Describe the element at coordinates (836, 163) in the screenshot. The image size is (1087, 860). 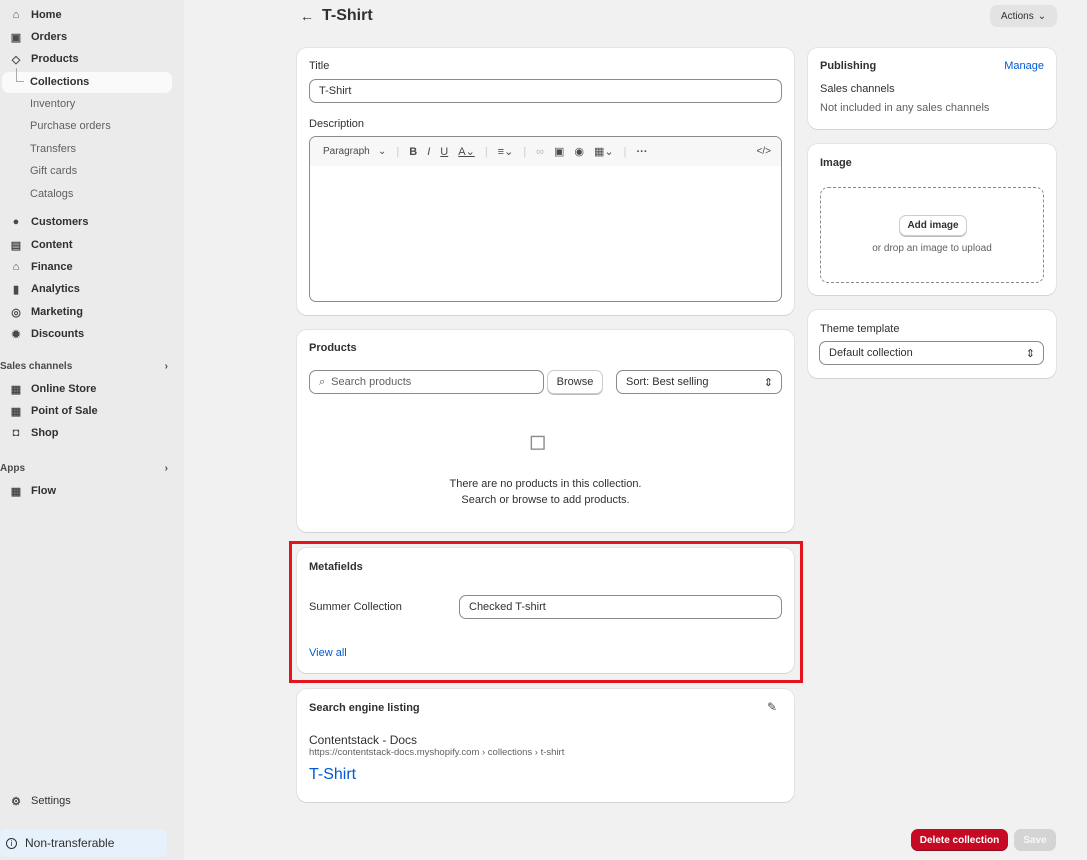
I see `image-heading: Image` at that location.